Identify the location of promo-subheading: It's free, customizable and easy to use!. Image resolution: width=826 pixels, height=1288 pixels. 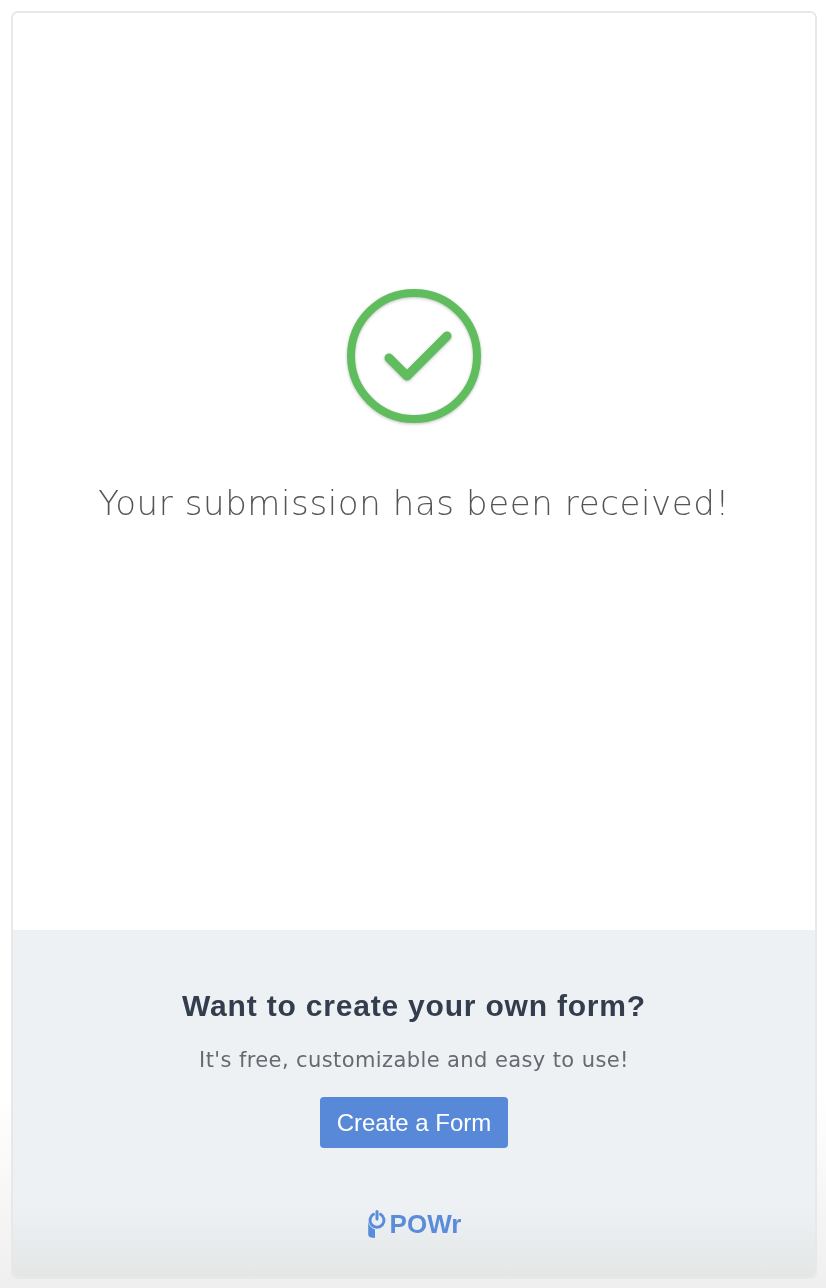
(414, 1060).